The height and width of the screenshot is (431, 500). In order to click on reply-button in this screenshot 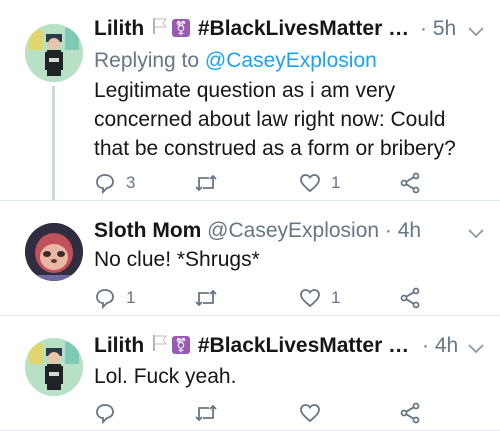, I will do `click(110, 413)`.